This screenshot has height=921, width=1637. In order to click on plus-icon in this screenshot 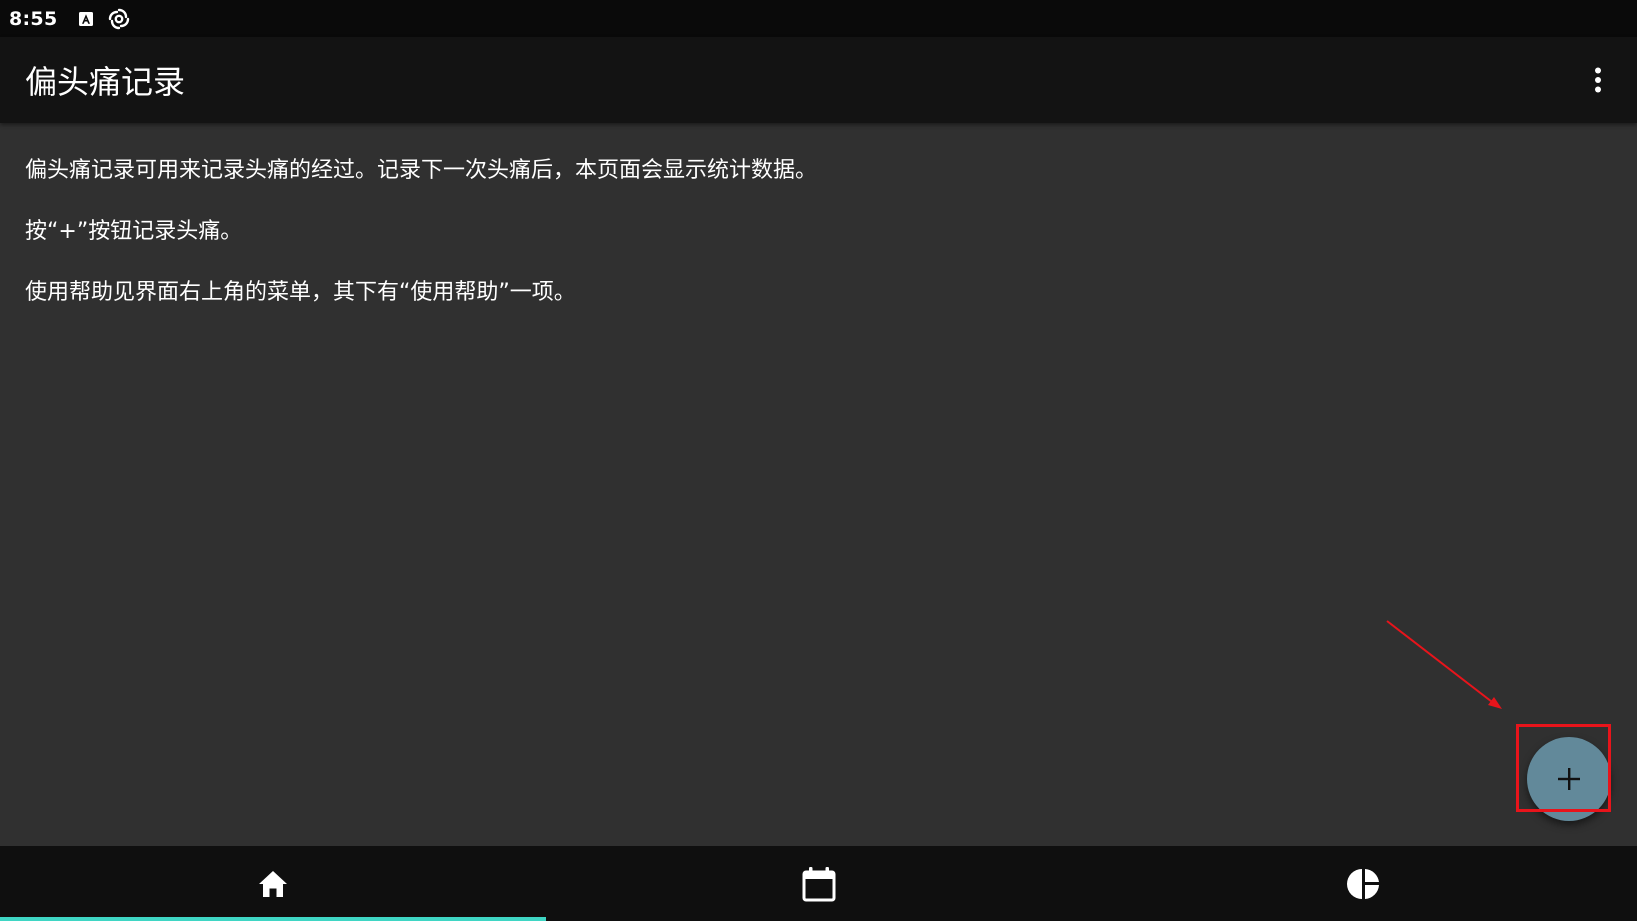, I will do `click(1569, 779)`.